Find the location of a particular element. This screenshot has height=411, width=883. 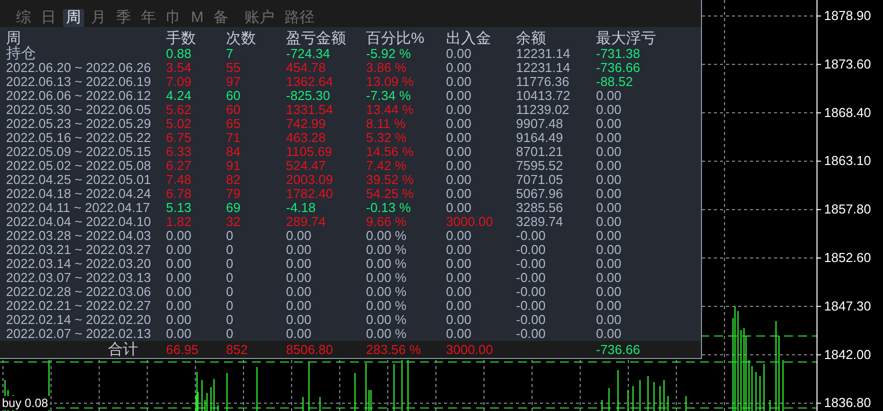

period-tab: 日 is located at coordinates (48, 17).